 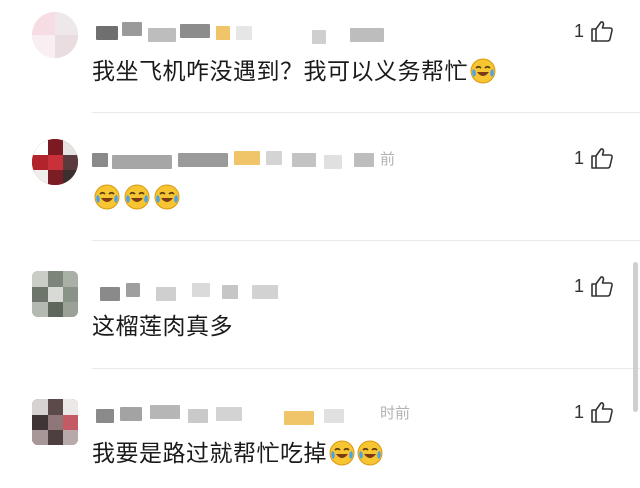 I want to click on comment-emoji-row, so click(x=136, y=199).